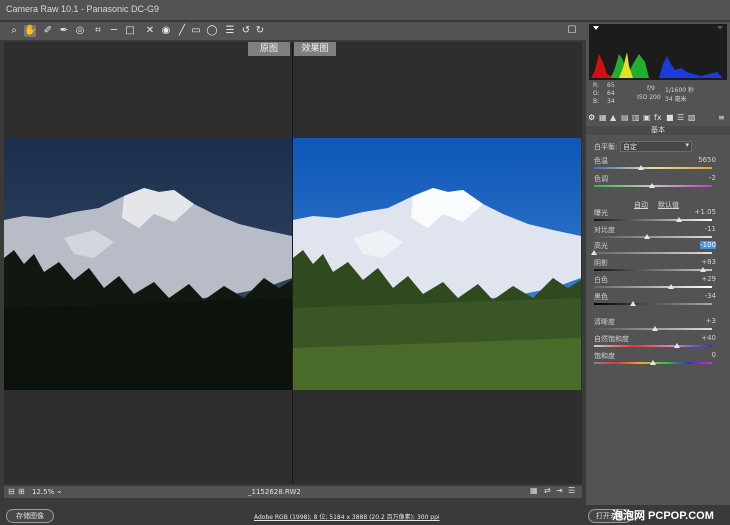  Describe the element at coordinates (670, 117) in the screenshot. I see `tab-camera-calibration-icon: ■` at that location.